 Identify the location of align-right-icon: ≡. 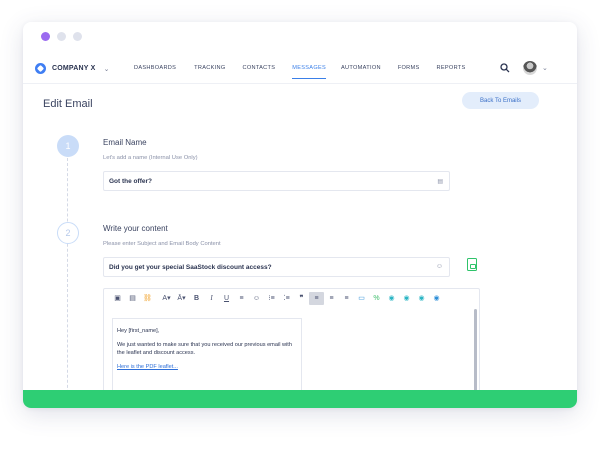
(346, 298).